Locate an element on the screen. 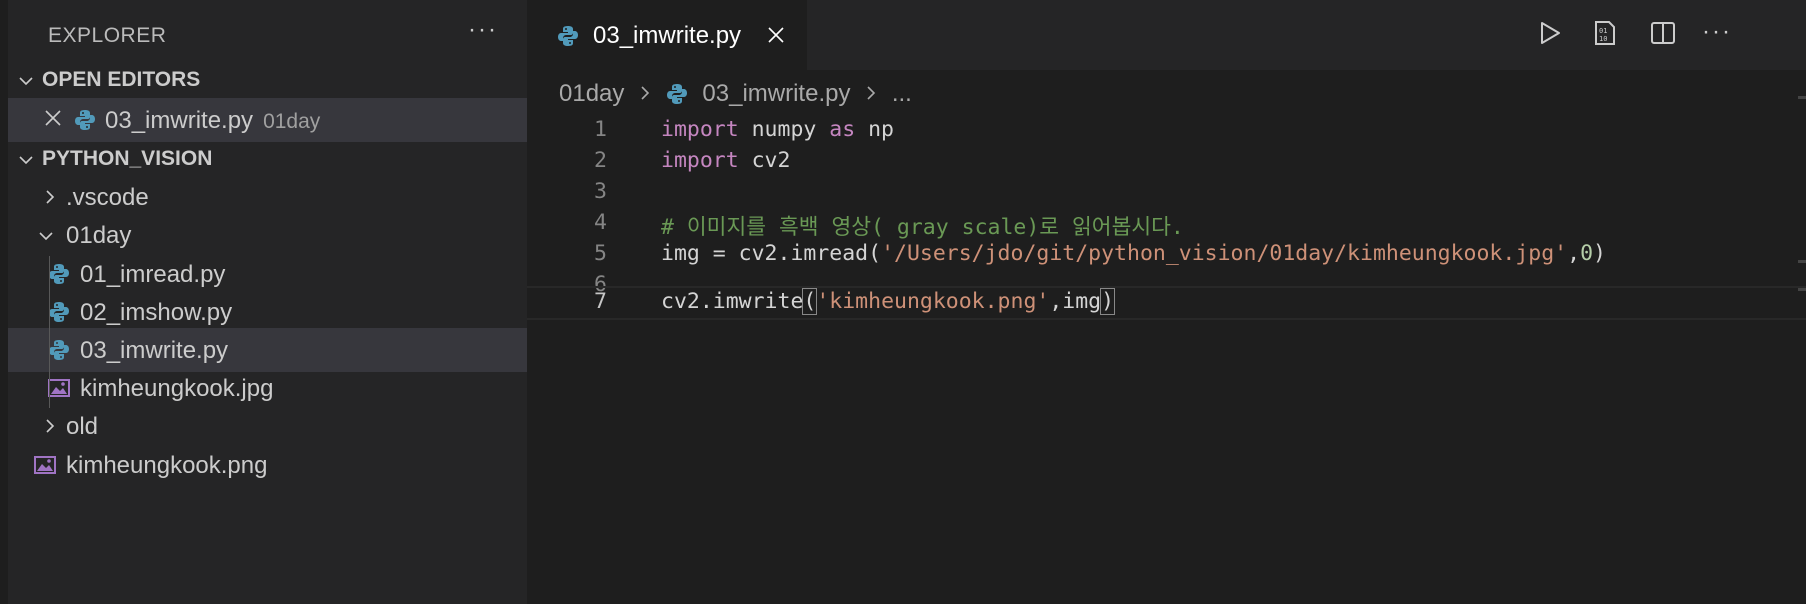 This screenshot has width=1806, height=604. tree-item-label: 01day is located at coordinates (99, 235).